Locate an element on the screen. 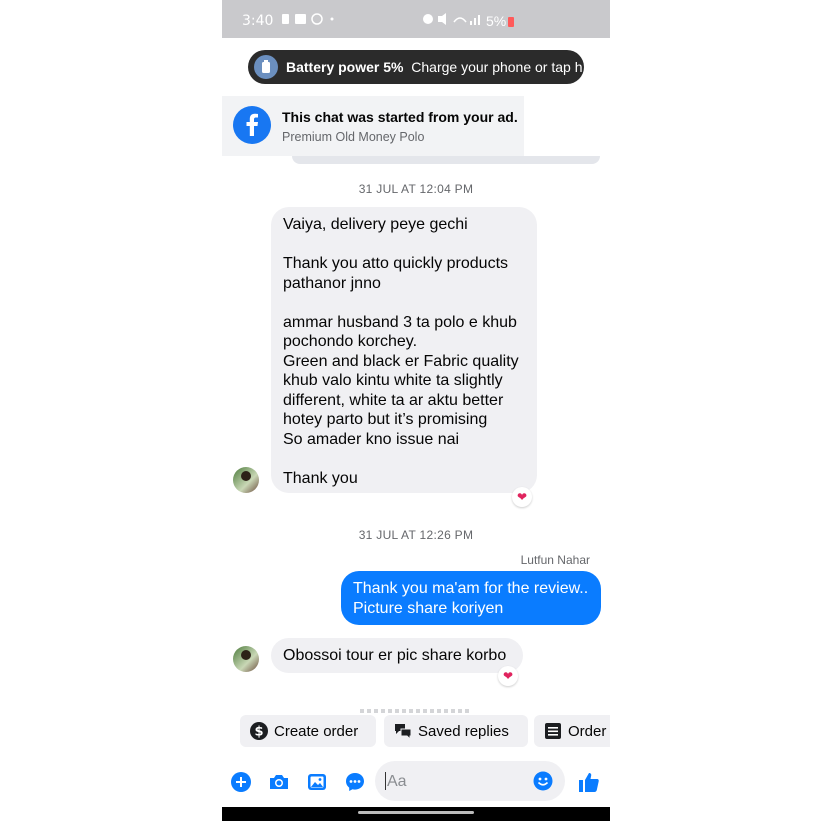  message-input-placeholder: Aa is located at coordinates (397, 781).